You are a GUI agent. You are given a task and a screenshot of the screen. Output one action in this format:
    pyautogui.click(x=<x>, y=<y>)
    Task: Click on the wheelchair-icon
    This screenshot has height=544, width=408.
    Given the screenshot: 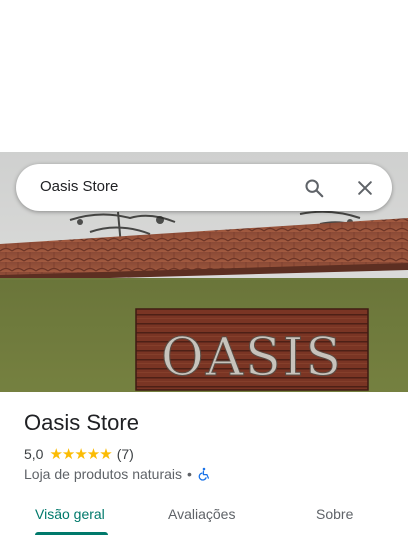 What is the action you would take?
    pyautogui.click(x=204, y=474)
    